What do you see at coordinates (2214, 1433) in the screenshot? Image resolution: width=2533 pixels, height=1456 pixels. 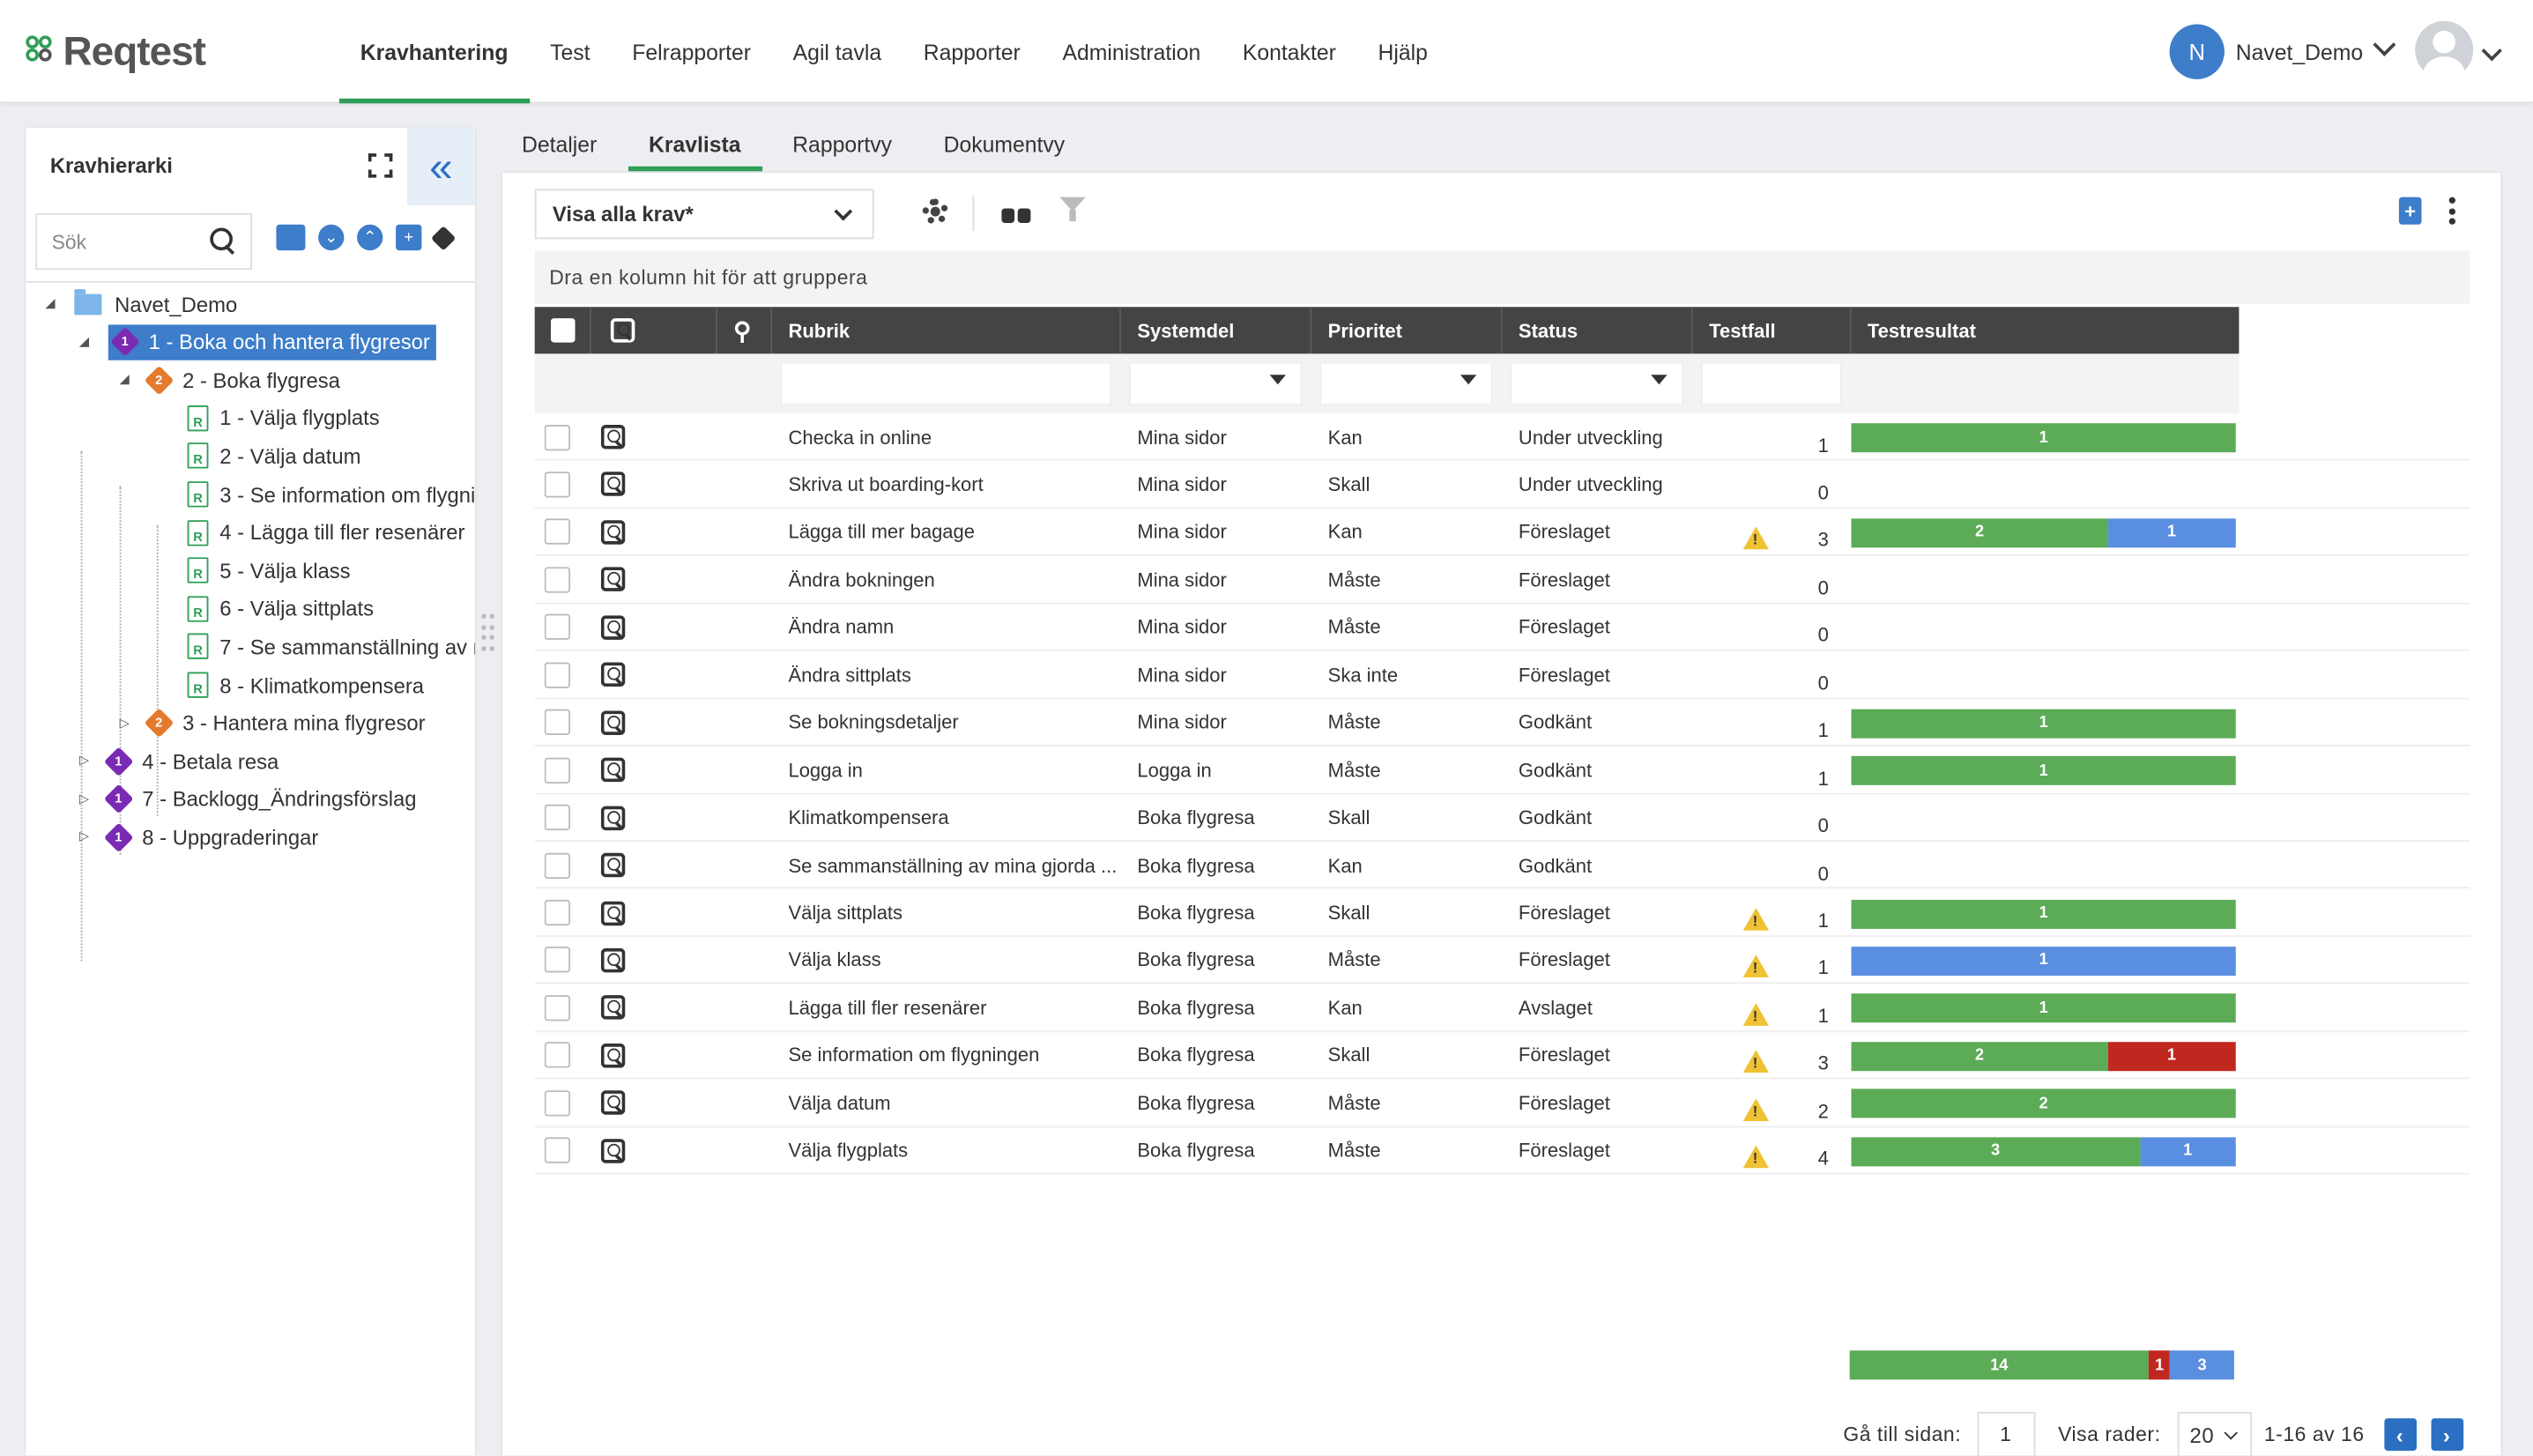 I see `rows-per-page-select: 20` at bounding box center [2214, 1433].